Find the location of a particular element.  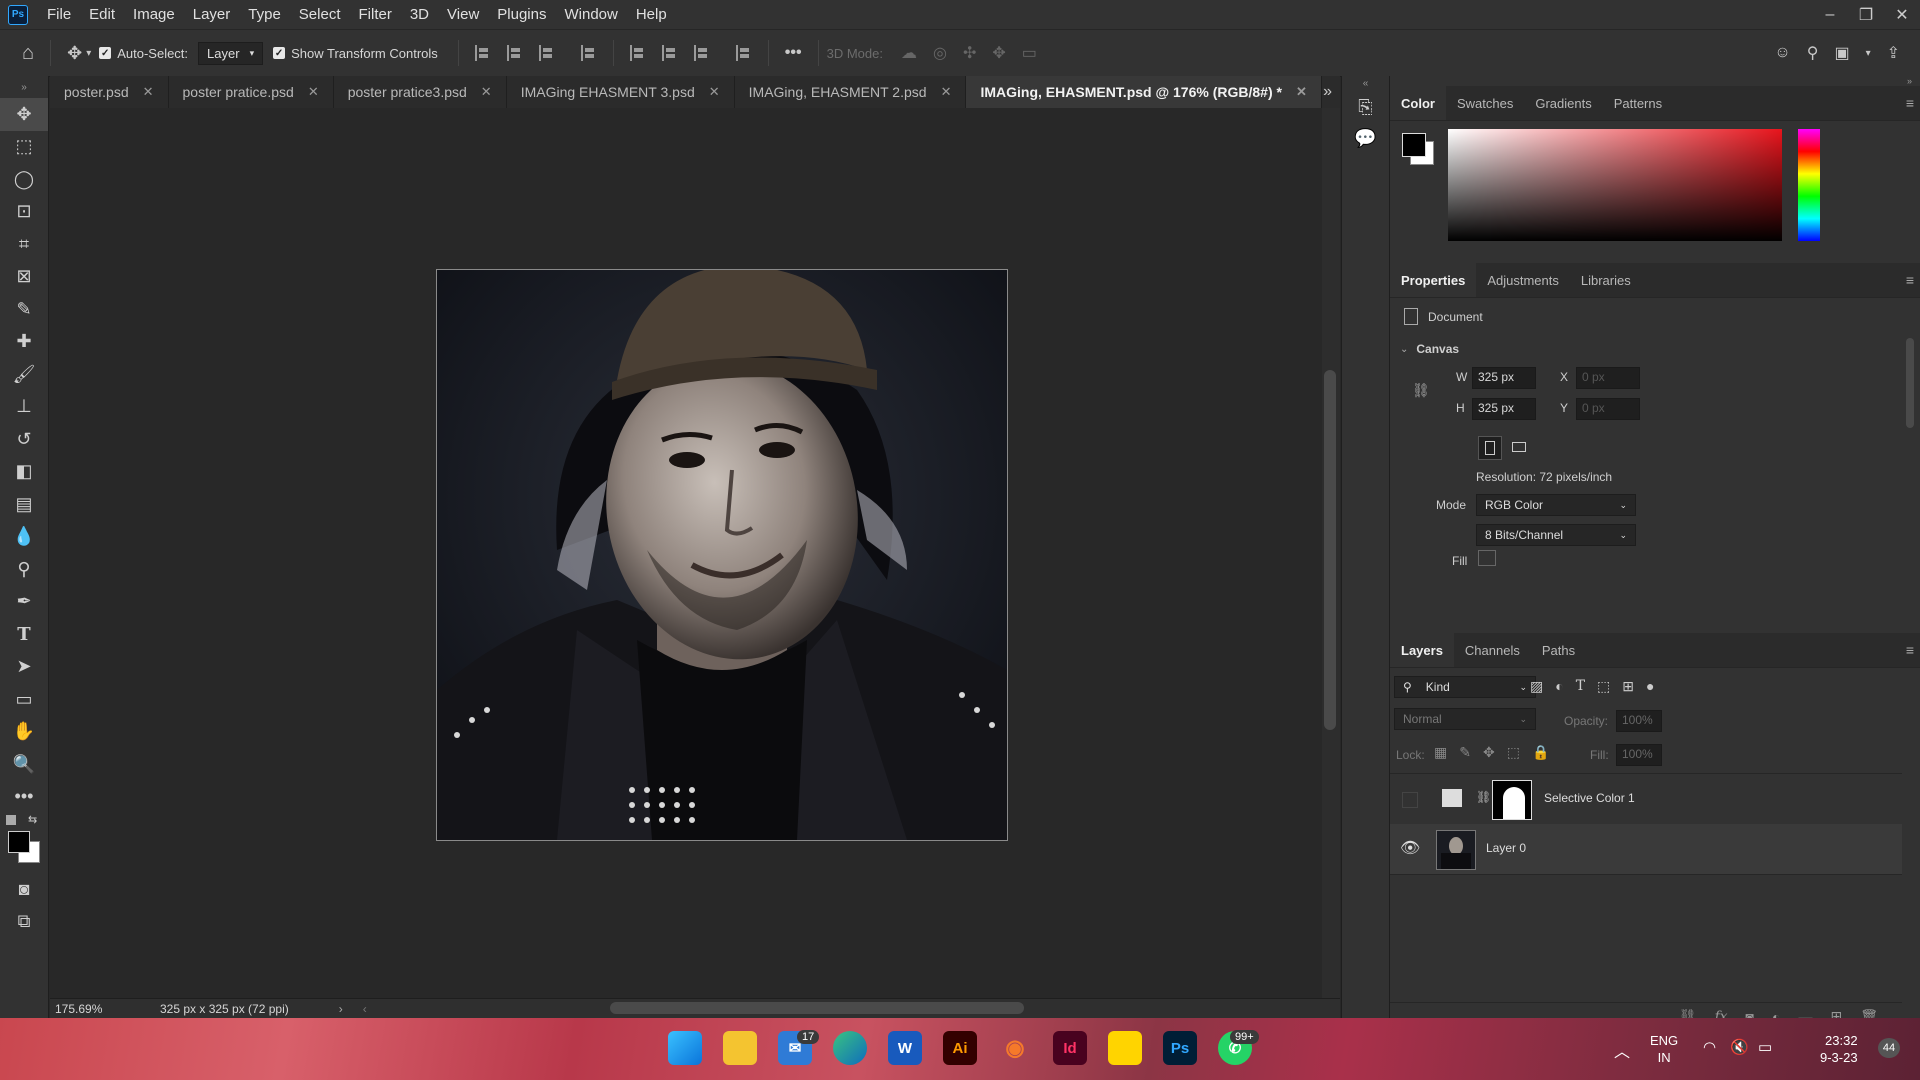

align-left-icon is located at coordinates (482, 53).